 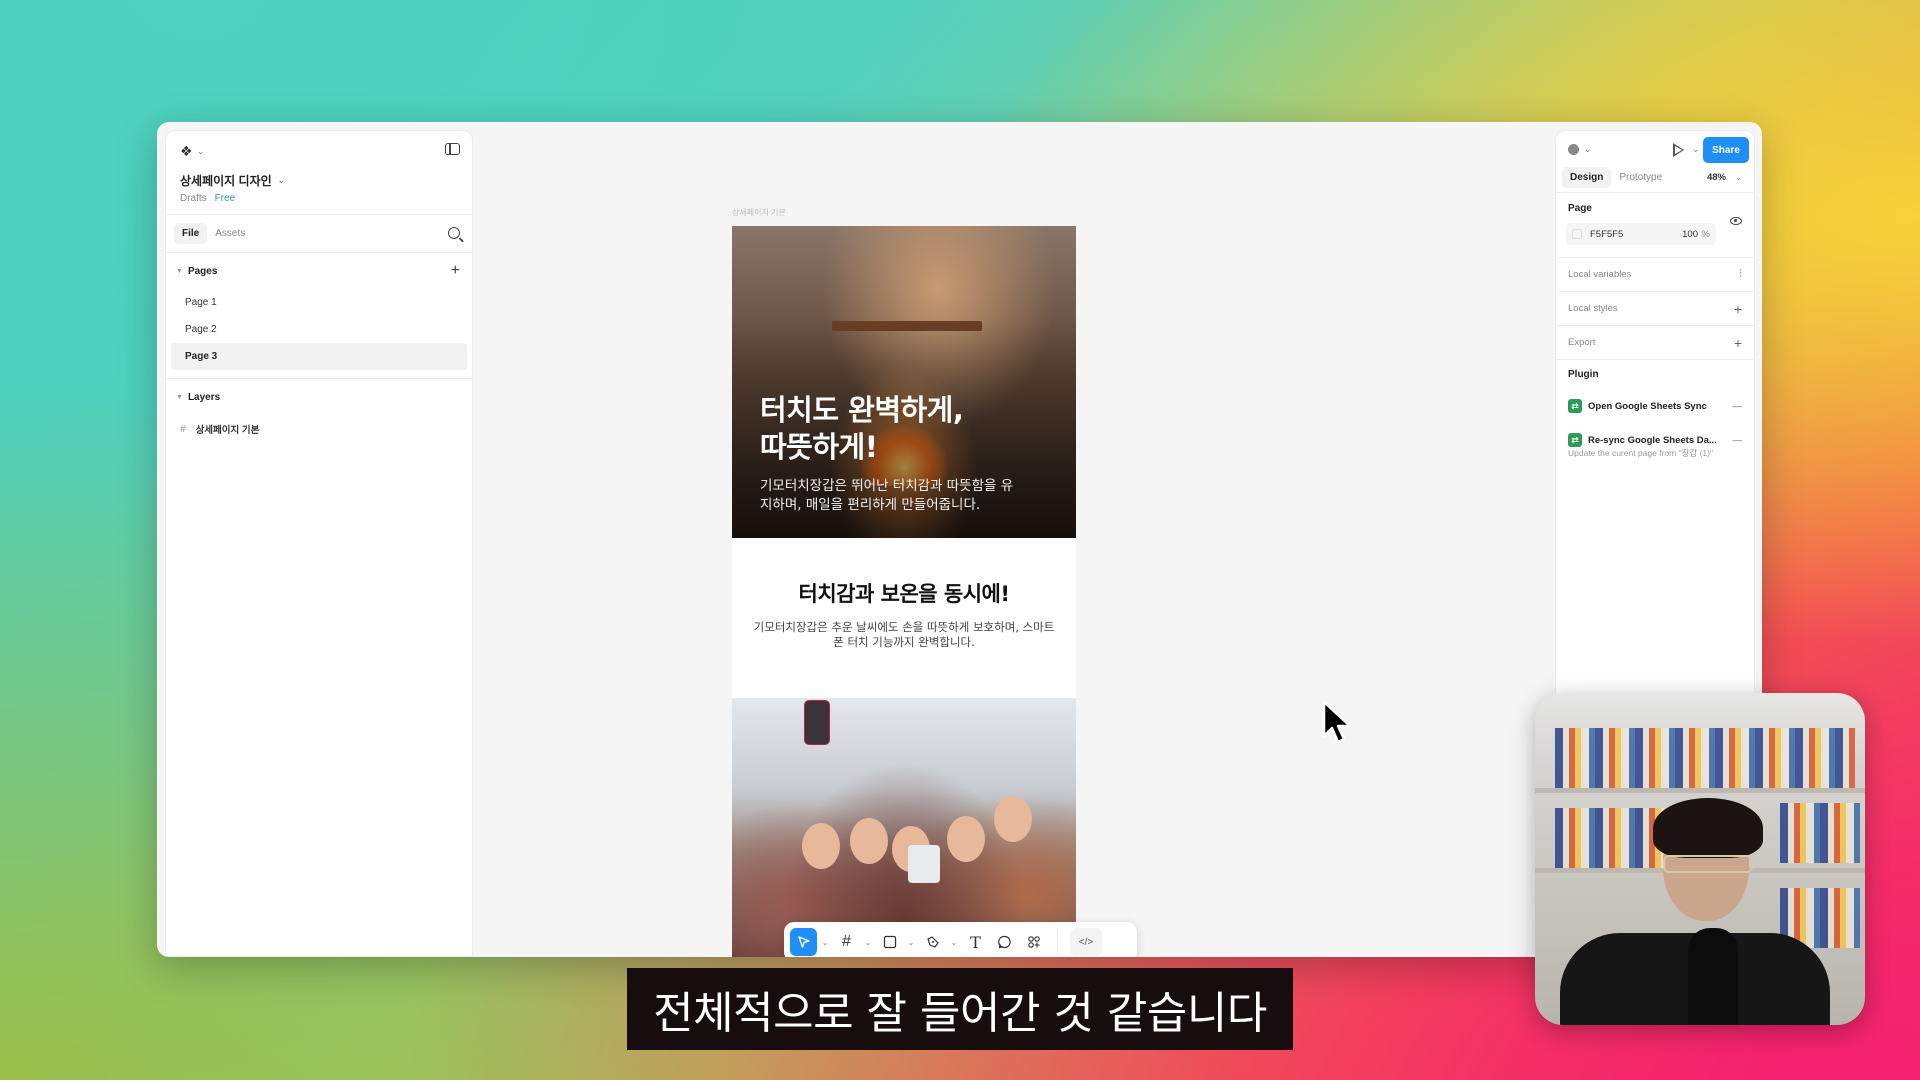 I want to click on main-menu-button: ❖ ⌄, so click(x=319, y=151).